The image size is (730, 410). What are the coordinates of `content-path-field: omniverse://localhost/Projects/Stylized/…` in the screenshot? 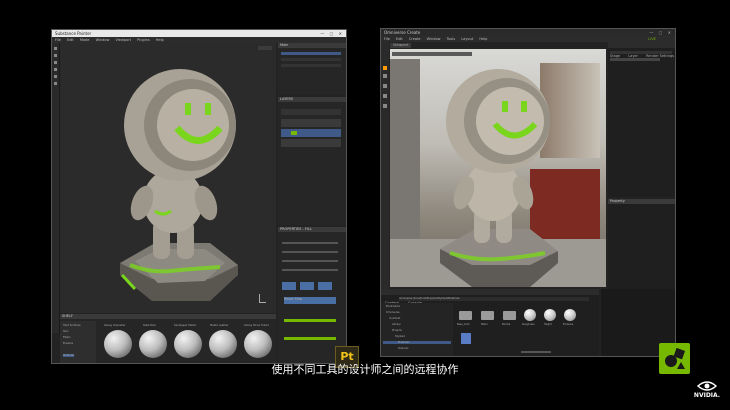 It's located at (494, 299).